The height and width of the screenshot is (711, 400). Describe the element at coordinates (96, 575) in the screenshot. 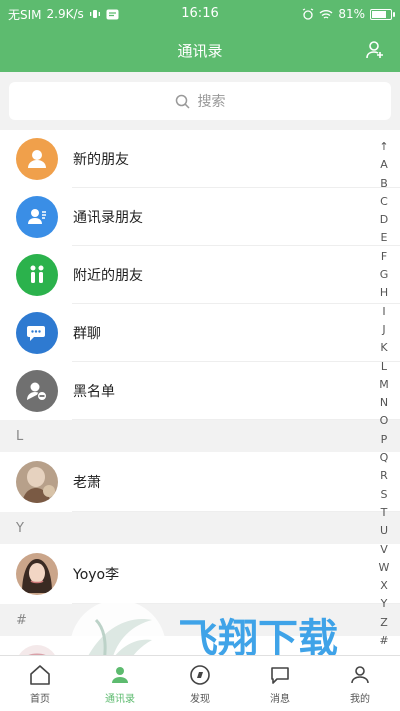

I see `contact-name: Yoyo李` at that location.